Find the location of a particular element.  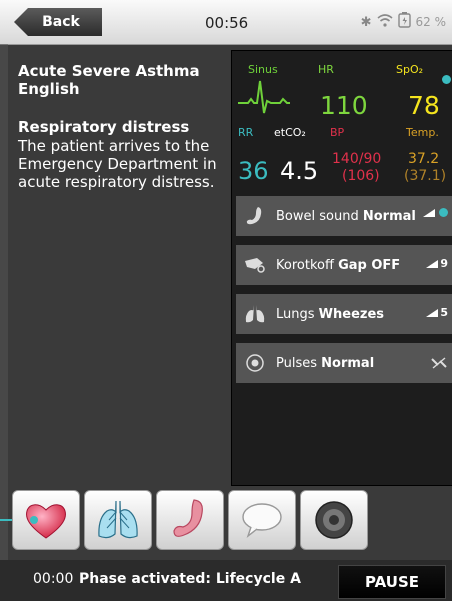

lungs-control: Lungs Wheezes 5 is located at coordinates (344, 314).